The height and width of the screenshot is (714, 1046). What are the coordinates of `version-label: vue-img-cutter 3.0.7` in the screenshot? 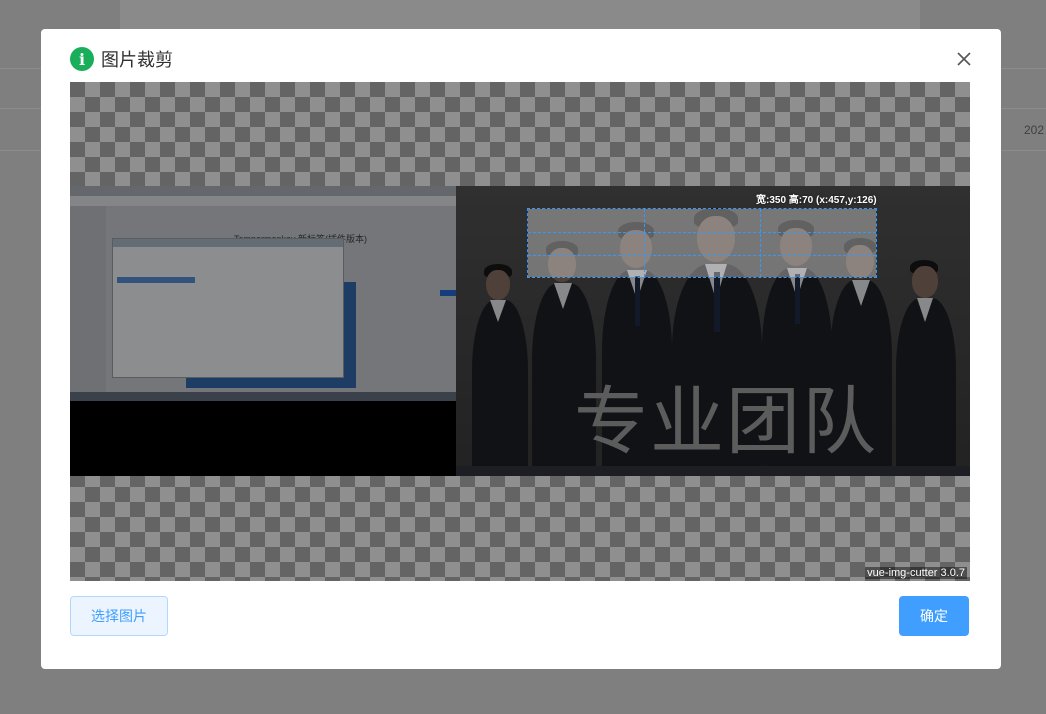 It's located at (916, 573).